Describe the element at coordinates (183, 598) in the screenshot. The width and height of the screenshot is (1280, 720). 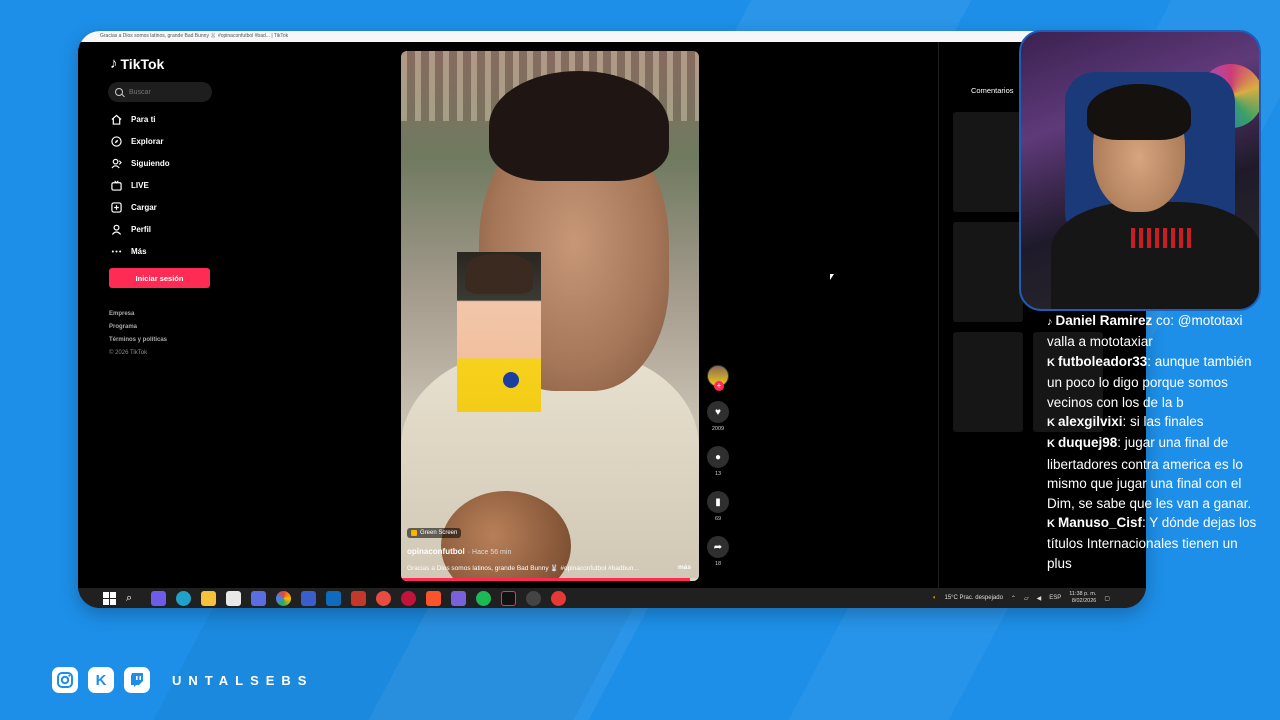
I see `edge-icon` at that location.